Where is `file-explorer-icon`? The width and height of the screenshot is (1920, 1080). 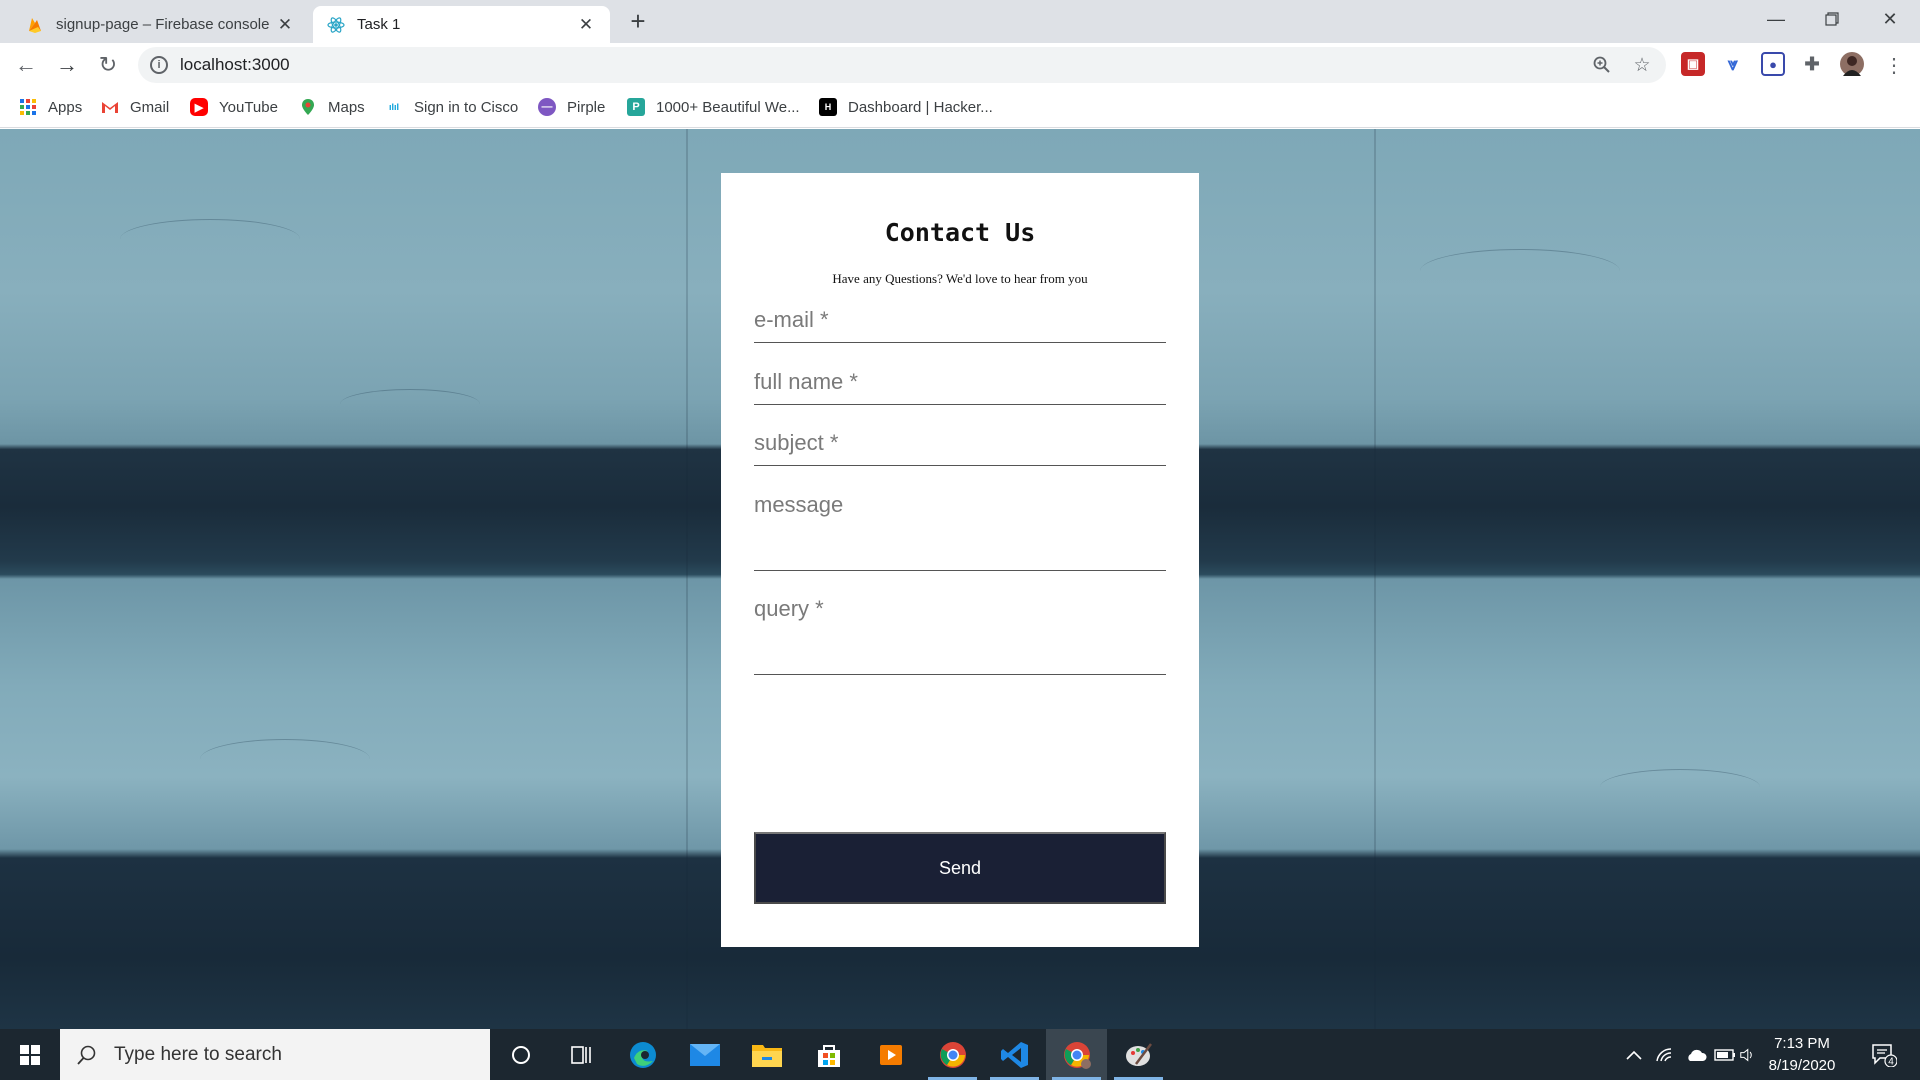
file-explorer-icon is located at coordinates (766, 1054).